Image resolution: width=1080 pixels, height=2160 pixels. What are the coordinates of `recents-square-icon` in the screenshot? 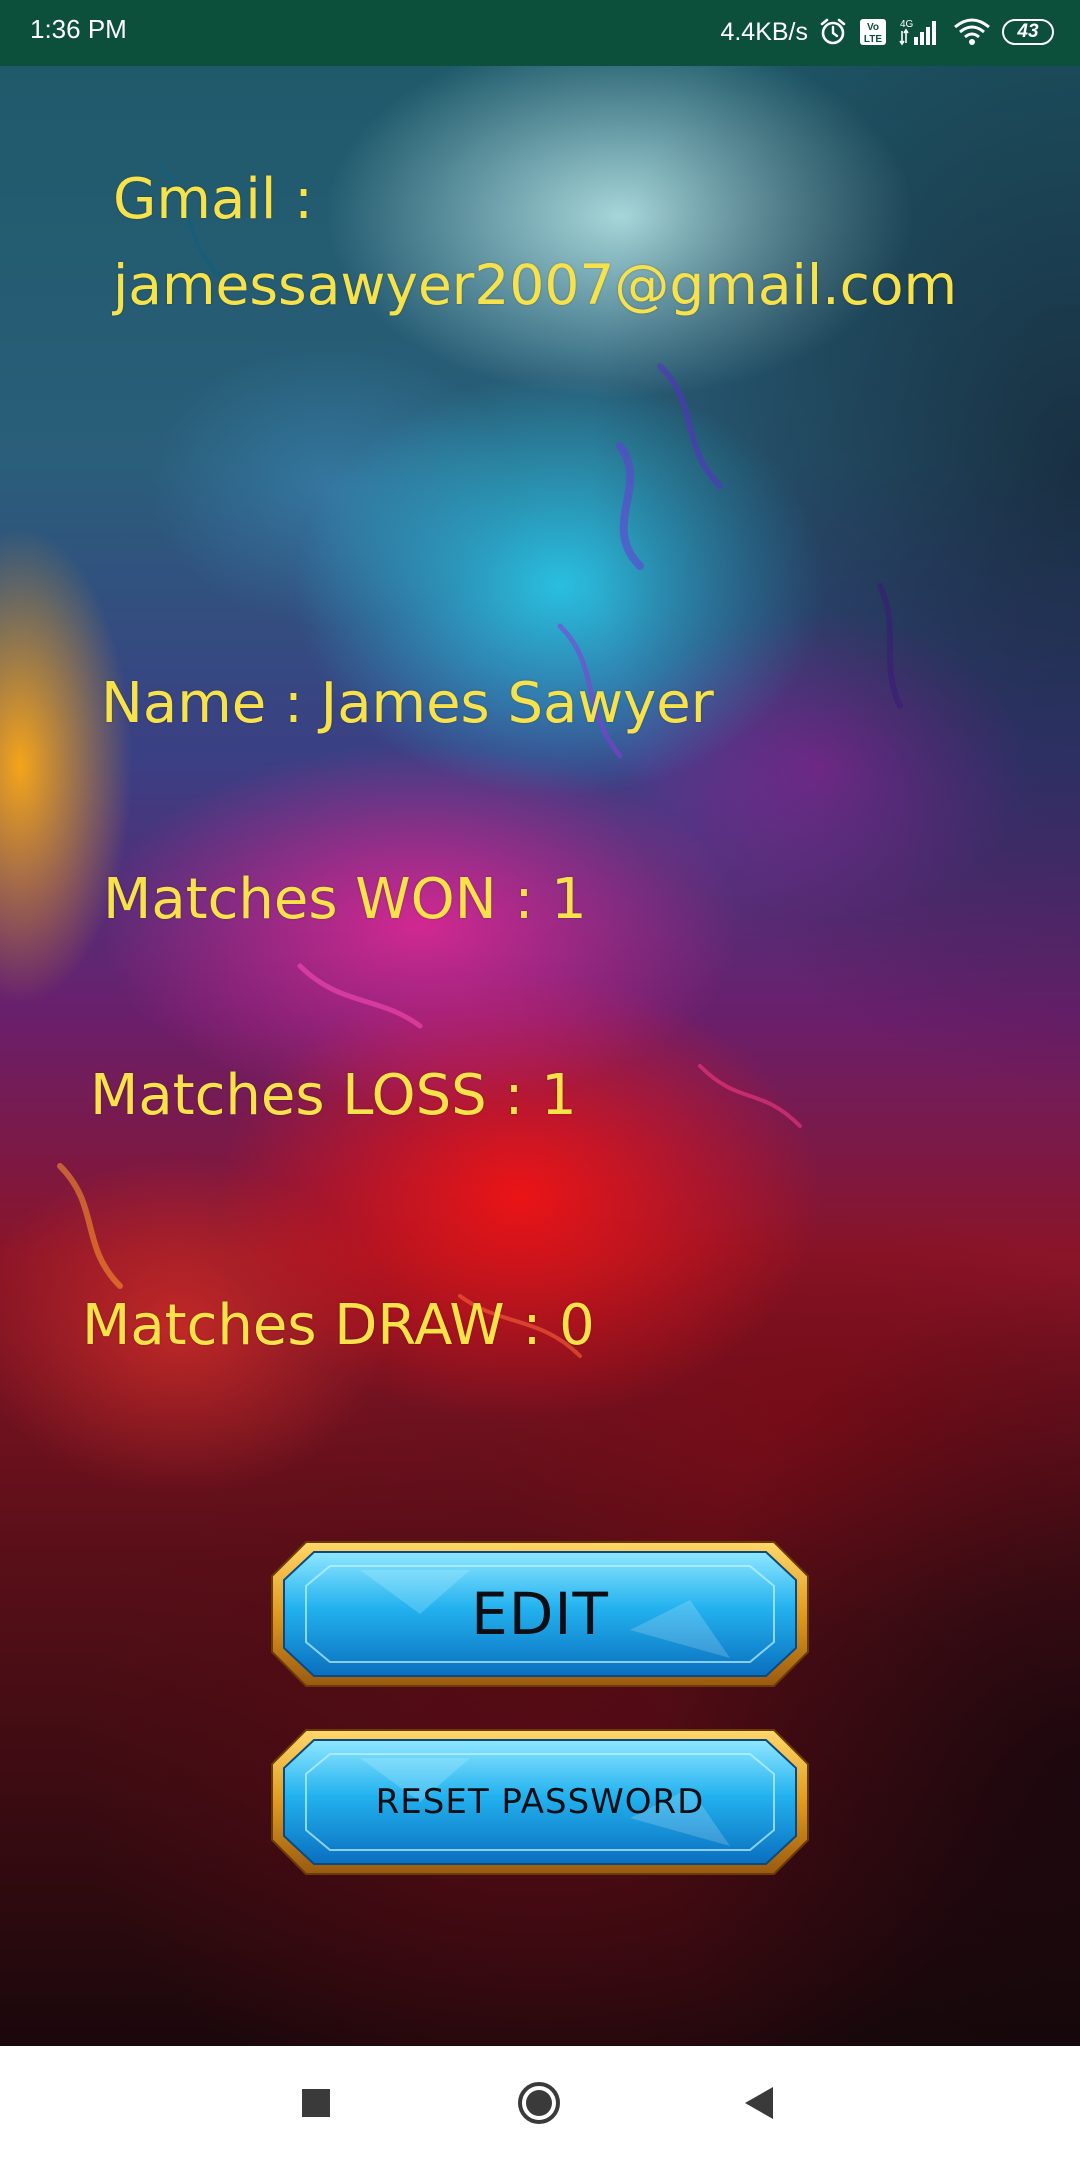 It's located at (316, 2103).